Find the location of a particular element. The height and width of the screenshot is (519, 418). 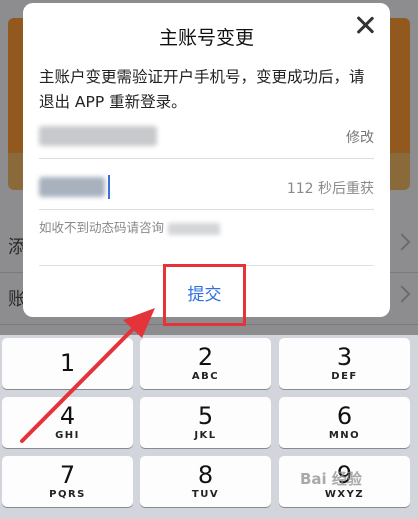

key-letters: ABC is located at coordinates (205, 376).